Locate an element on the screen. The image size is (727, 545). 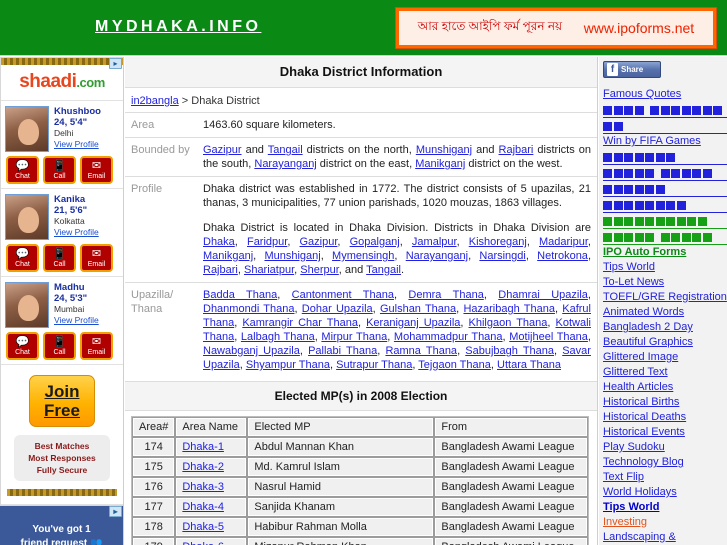
upazilla-link: Pallabi Thana is located at coordinates (342, 351).